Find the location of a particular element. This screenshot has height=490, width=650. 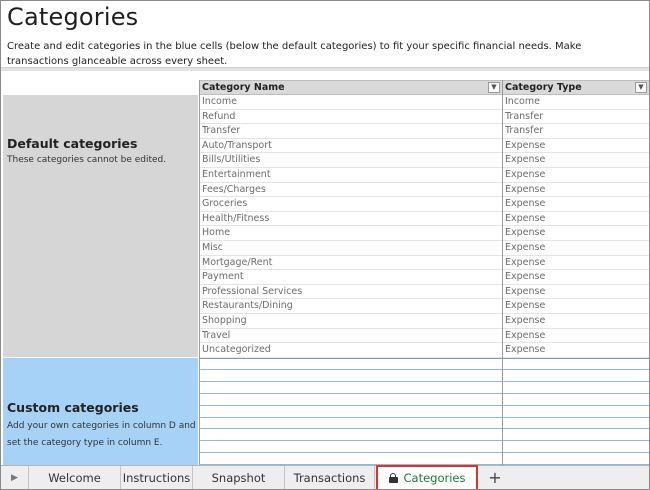

category-name-cell: Income is located at coordinates (351, 102).